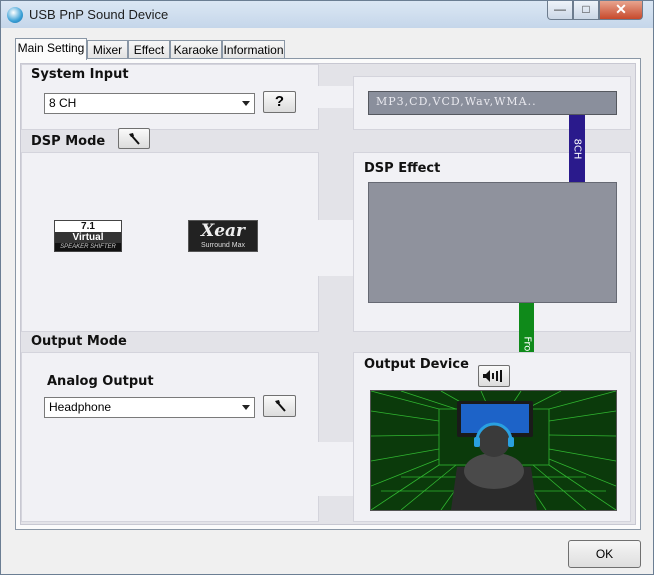 The height and width of the screenshot is (575, 654). Describe the element at coordinates (149, 103) in the screenshot. I see `system-input-select: 8 CH` at that location.